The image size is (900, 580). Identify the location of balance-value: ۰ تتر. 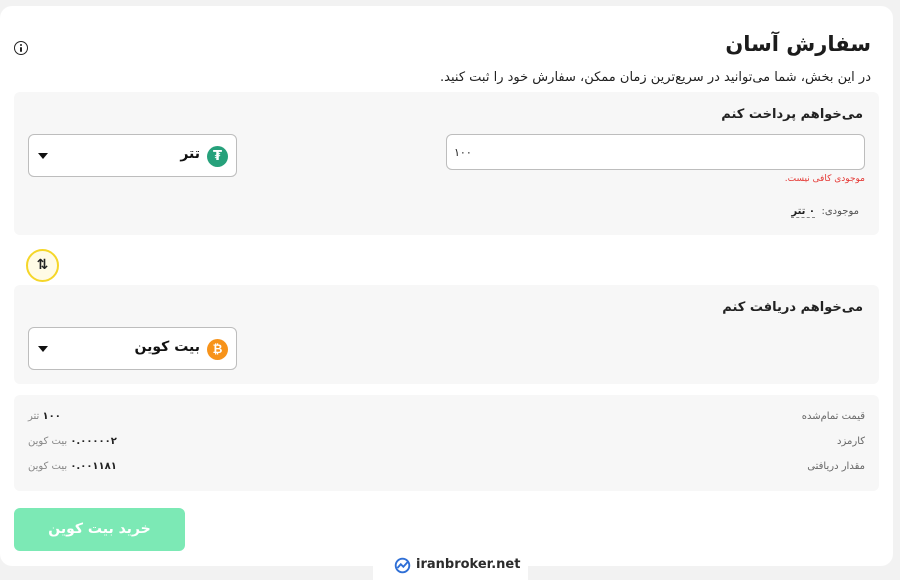
(803, 212).